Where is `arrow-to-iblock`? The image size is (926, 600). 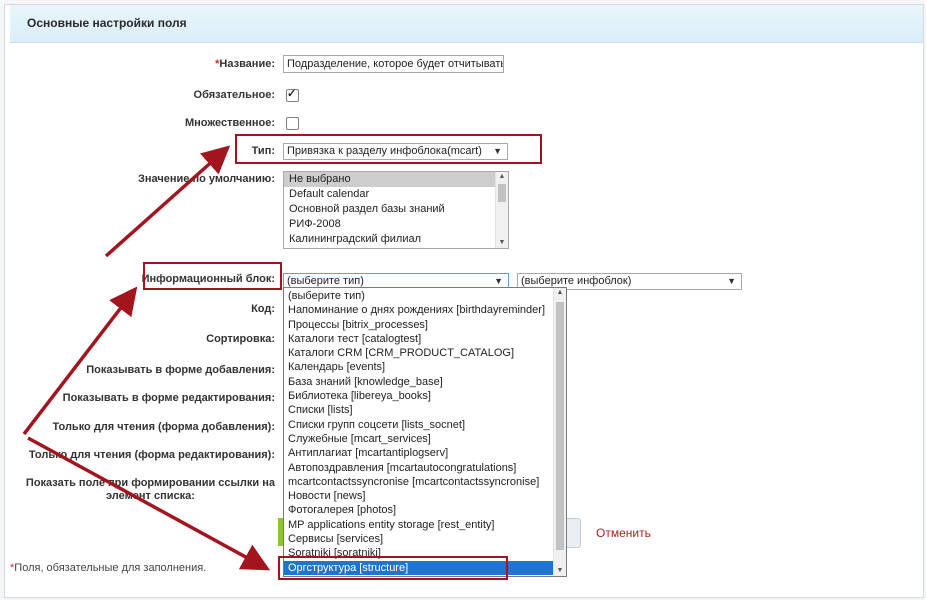
arrow-to-iblock is located at coordinates (80, 361).